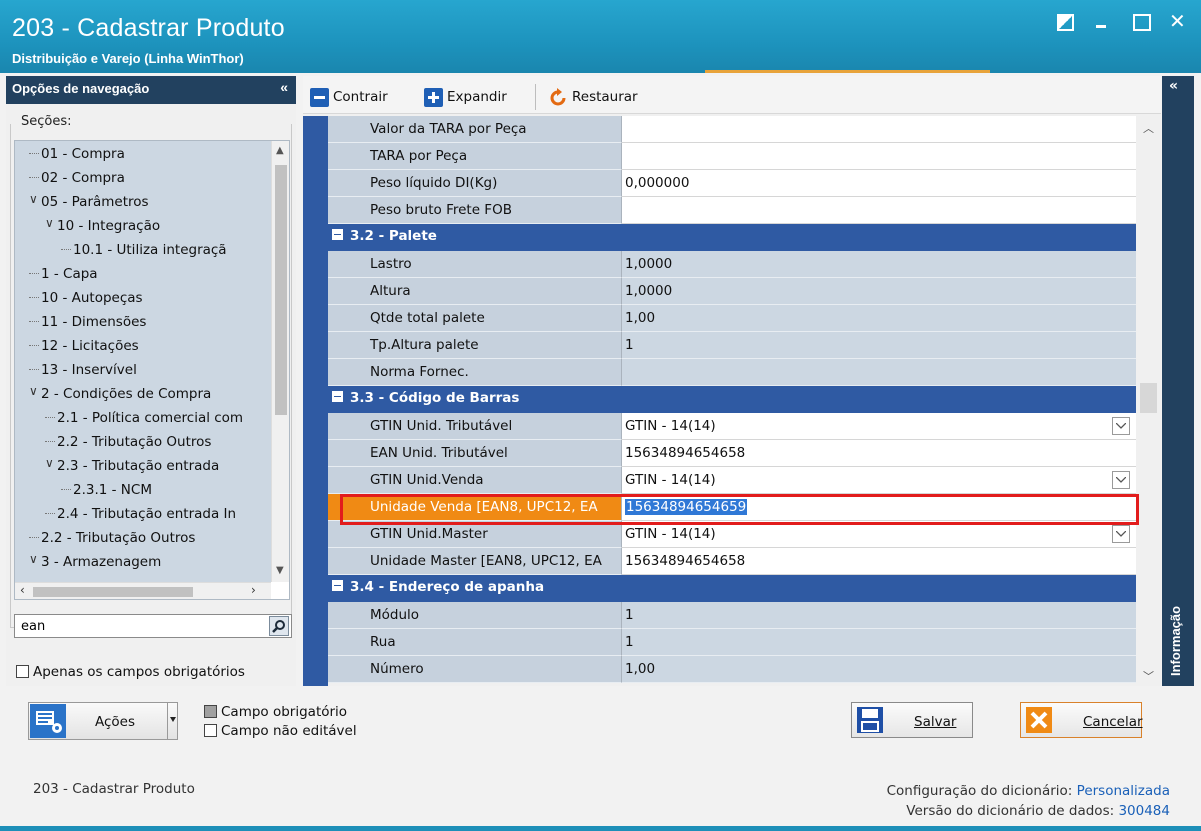 This screenshot has width=1201, height=831. I want to click on tree-item: 2.1 - Política comercial com, so click(143, 418).